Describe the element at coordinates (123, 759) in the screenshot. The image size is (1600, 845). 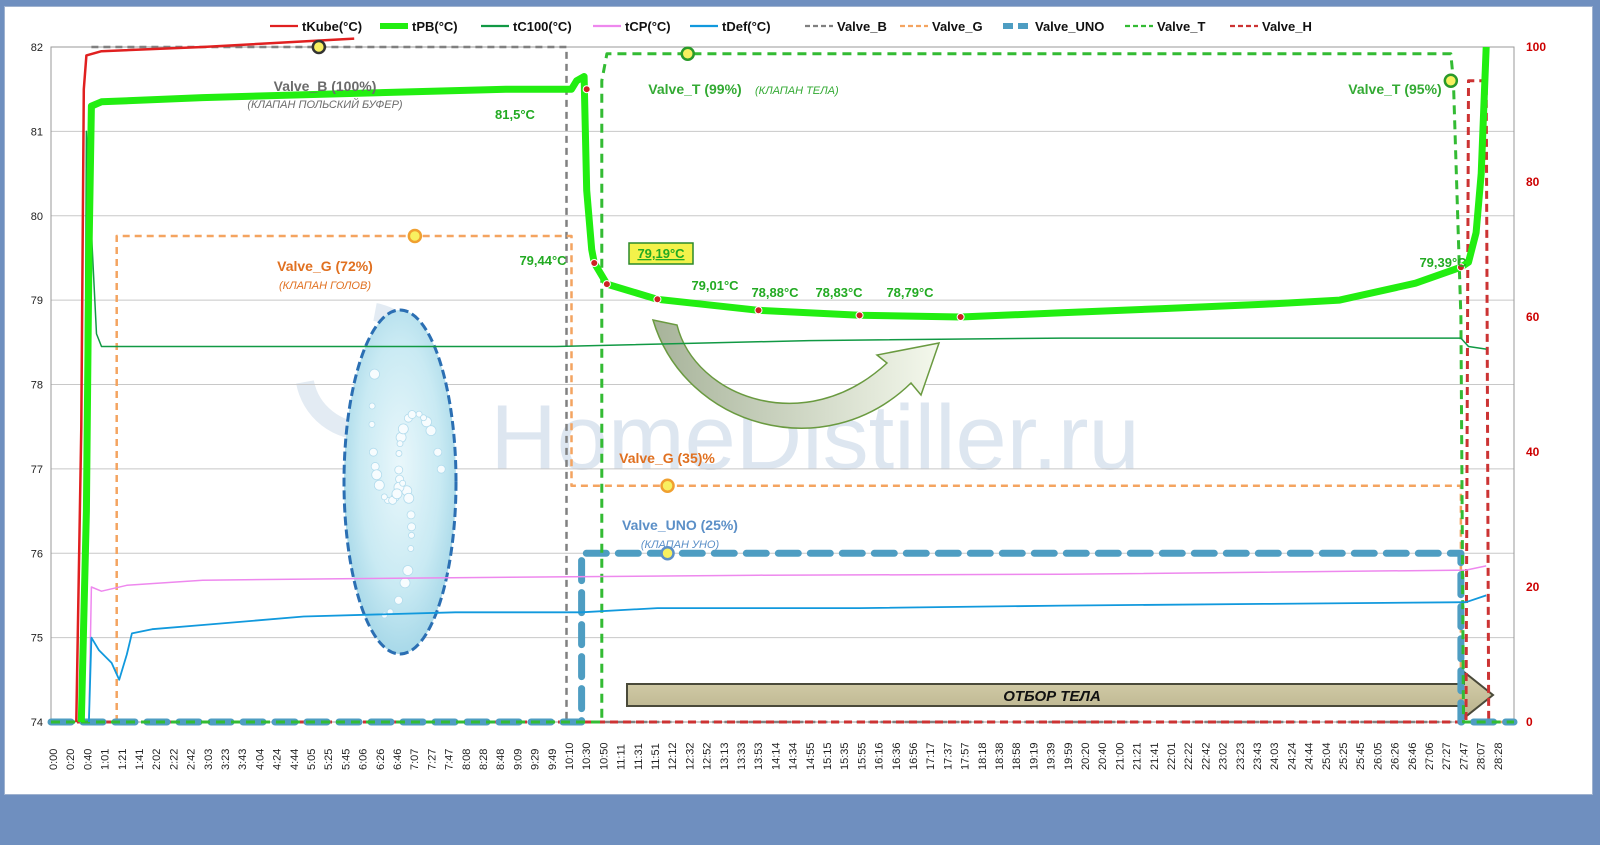
I see `x-tick: 1:21` at that location.